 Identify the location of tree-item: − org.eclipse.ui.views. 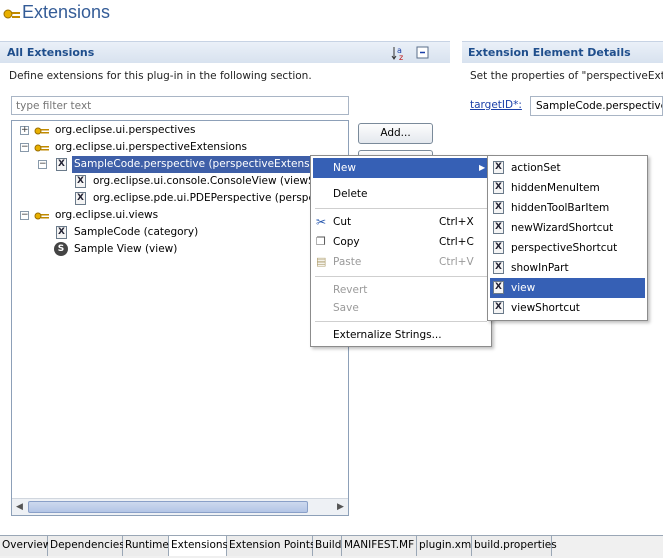
(180, 215).